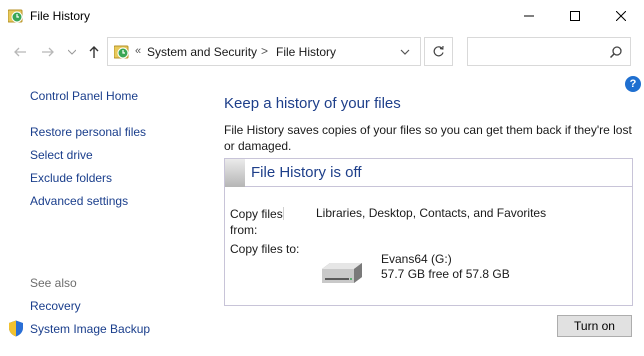 This screenshot has height=356, width=644. I want to click on up-button, so click(94, 52).